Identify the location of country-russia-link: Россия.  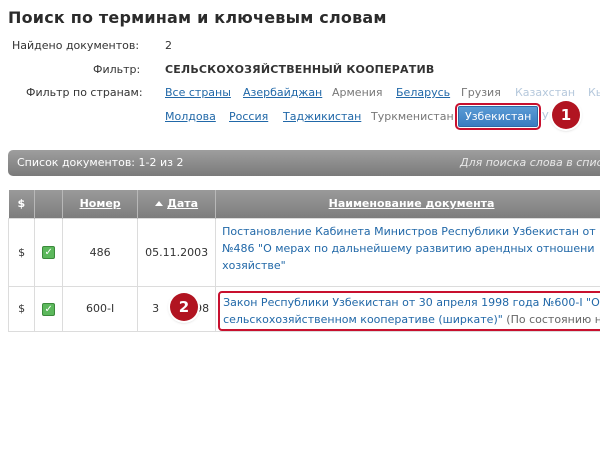
(248, 116).